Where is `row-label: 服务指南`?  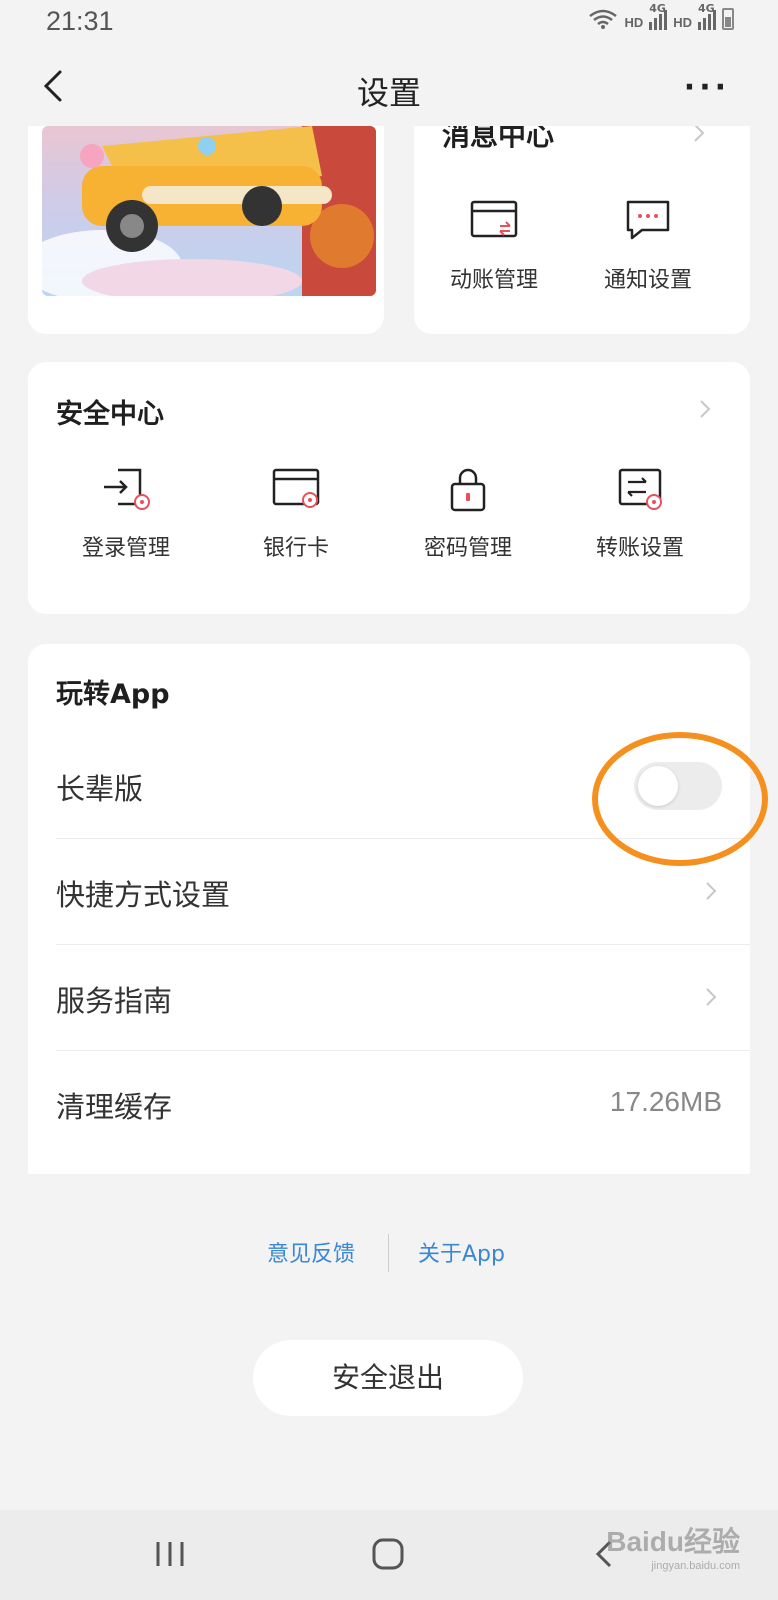 row-label: 服务指南 is located at coordinates (114, 1001).